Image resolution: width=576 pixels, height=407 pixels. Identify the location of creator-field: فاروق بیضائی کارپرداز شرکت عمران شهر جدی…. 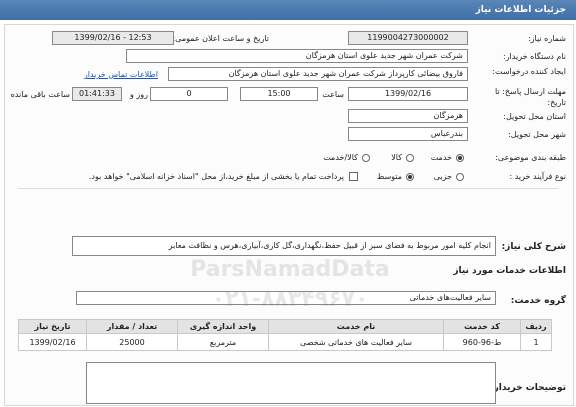
(318, 74).